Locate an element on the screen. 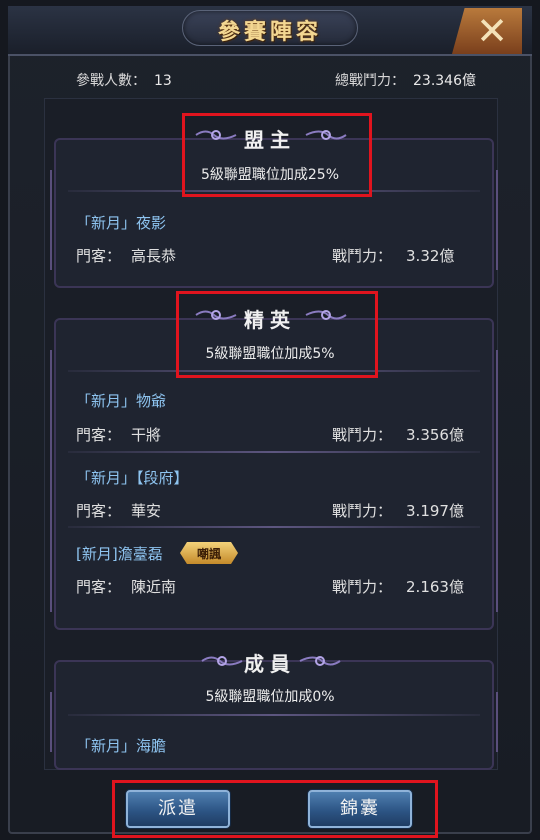 The width and height of the screenshot is (540, 840). total-power-stat: 總戰鬥力： 23.346億 is located at coordinates (405, 80).